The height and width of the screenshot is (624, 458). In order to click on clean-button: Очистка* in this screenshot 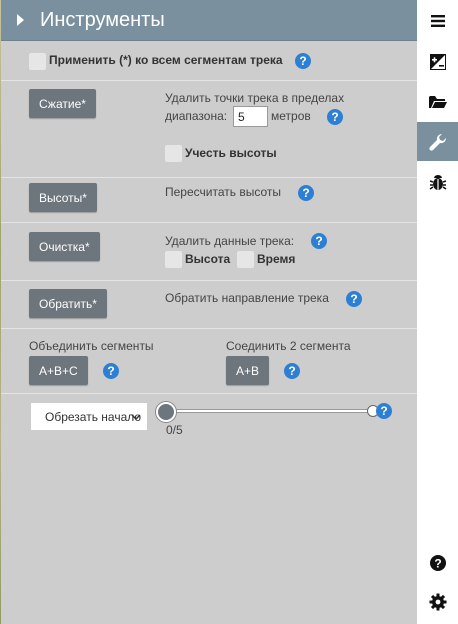, I will do `click(64, 246)`.